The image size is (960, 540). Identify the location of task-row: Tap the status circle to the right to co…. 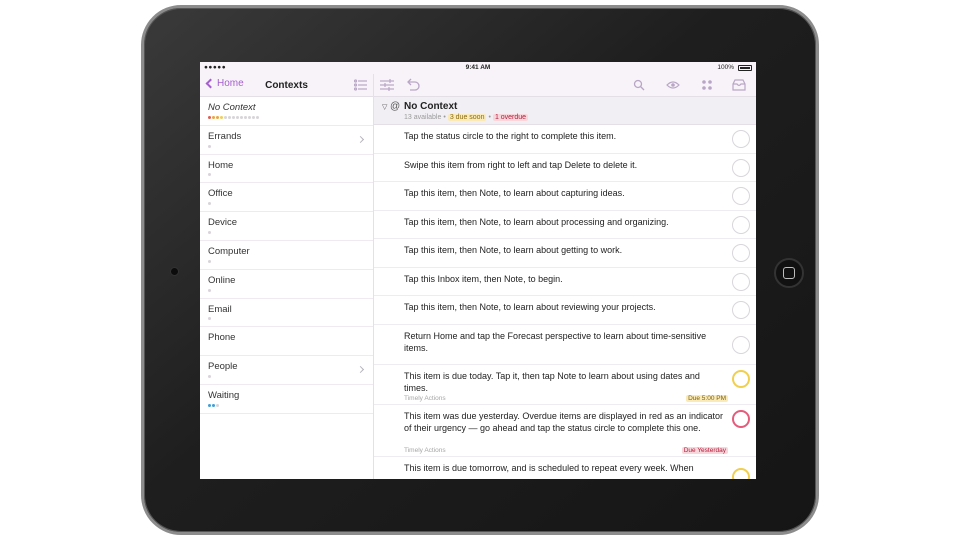
(565, 139).